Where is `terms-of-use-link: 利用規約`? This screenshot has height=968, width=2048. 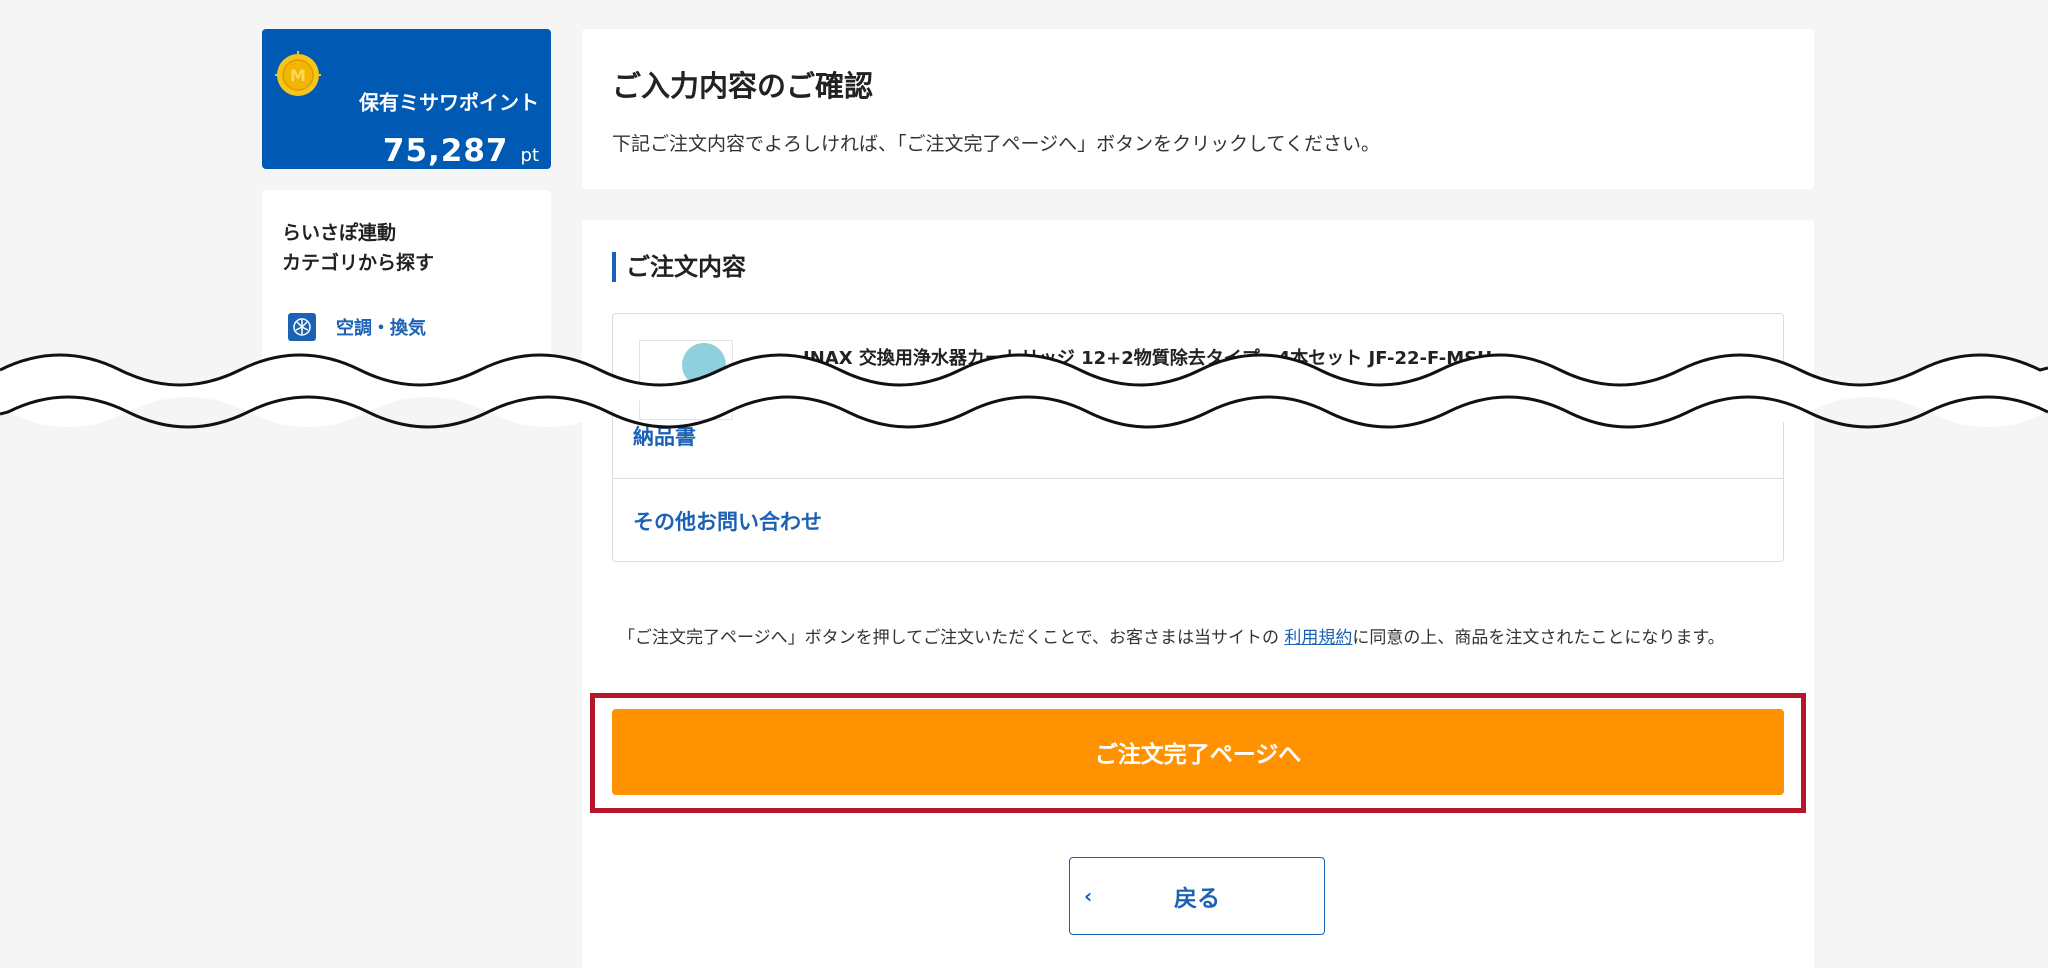
terms-of-use-link: 利用規約 is located at coordinates (1318, 638).